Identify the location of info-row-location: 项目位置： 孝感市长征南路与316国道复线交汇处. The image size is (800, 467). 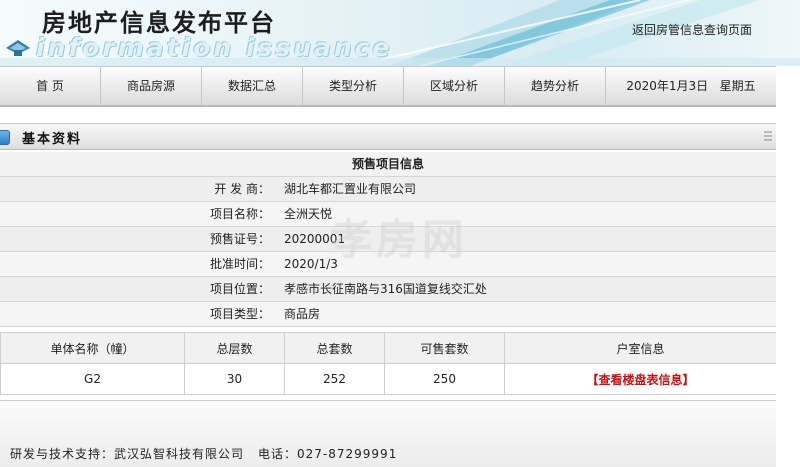
(388, 289).